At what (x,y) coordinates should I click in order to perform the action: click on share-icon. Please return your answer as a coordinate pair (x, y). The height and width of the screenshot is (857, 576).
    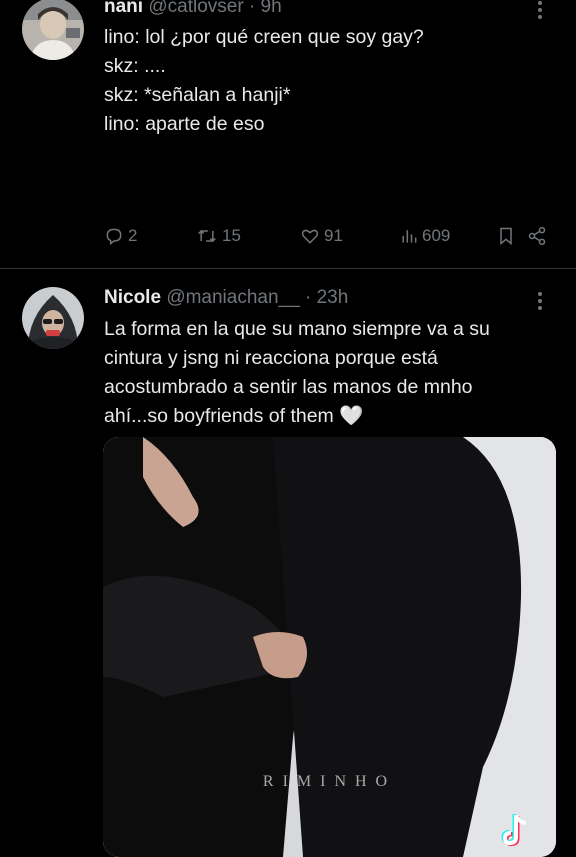
    Looking at the image, I should click on (537, 236).